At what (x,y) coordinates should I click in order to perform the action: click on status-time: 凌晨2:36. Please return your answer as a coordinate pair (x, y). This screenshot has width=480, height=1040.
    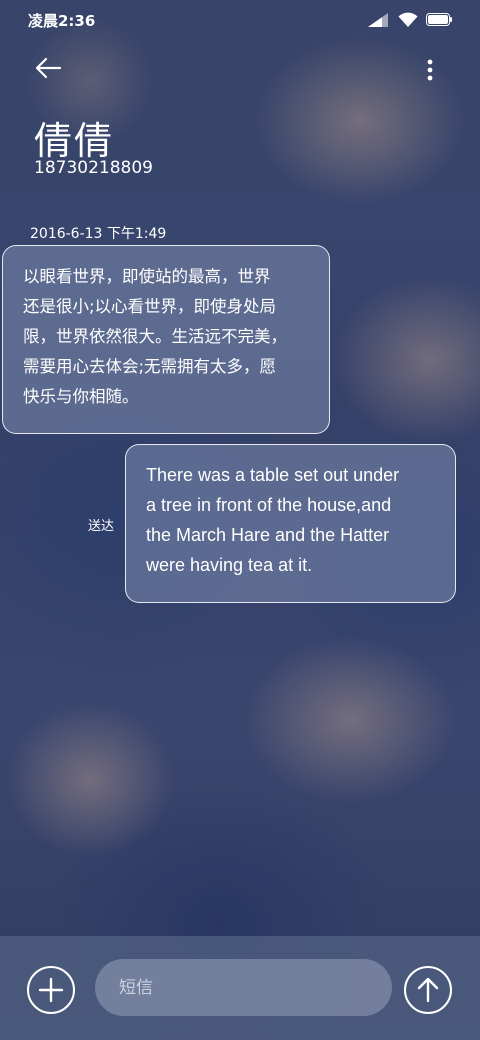
    Looking at the image, I should click on (62, 21).